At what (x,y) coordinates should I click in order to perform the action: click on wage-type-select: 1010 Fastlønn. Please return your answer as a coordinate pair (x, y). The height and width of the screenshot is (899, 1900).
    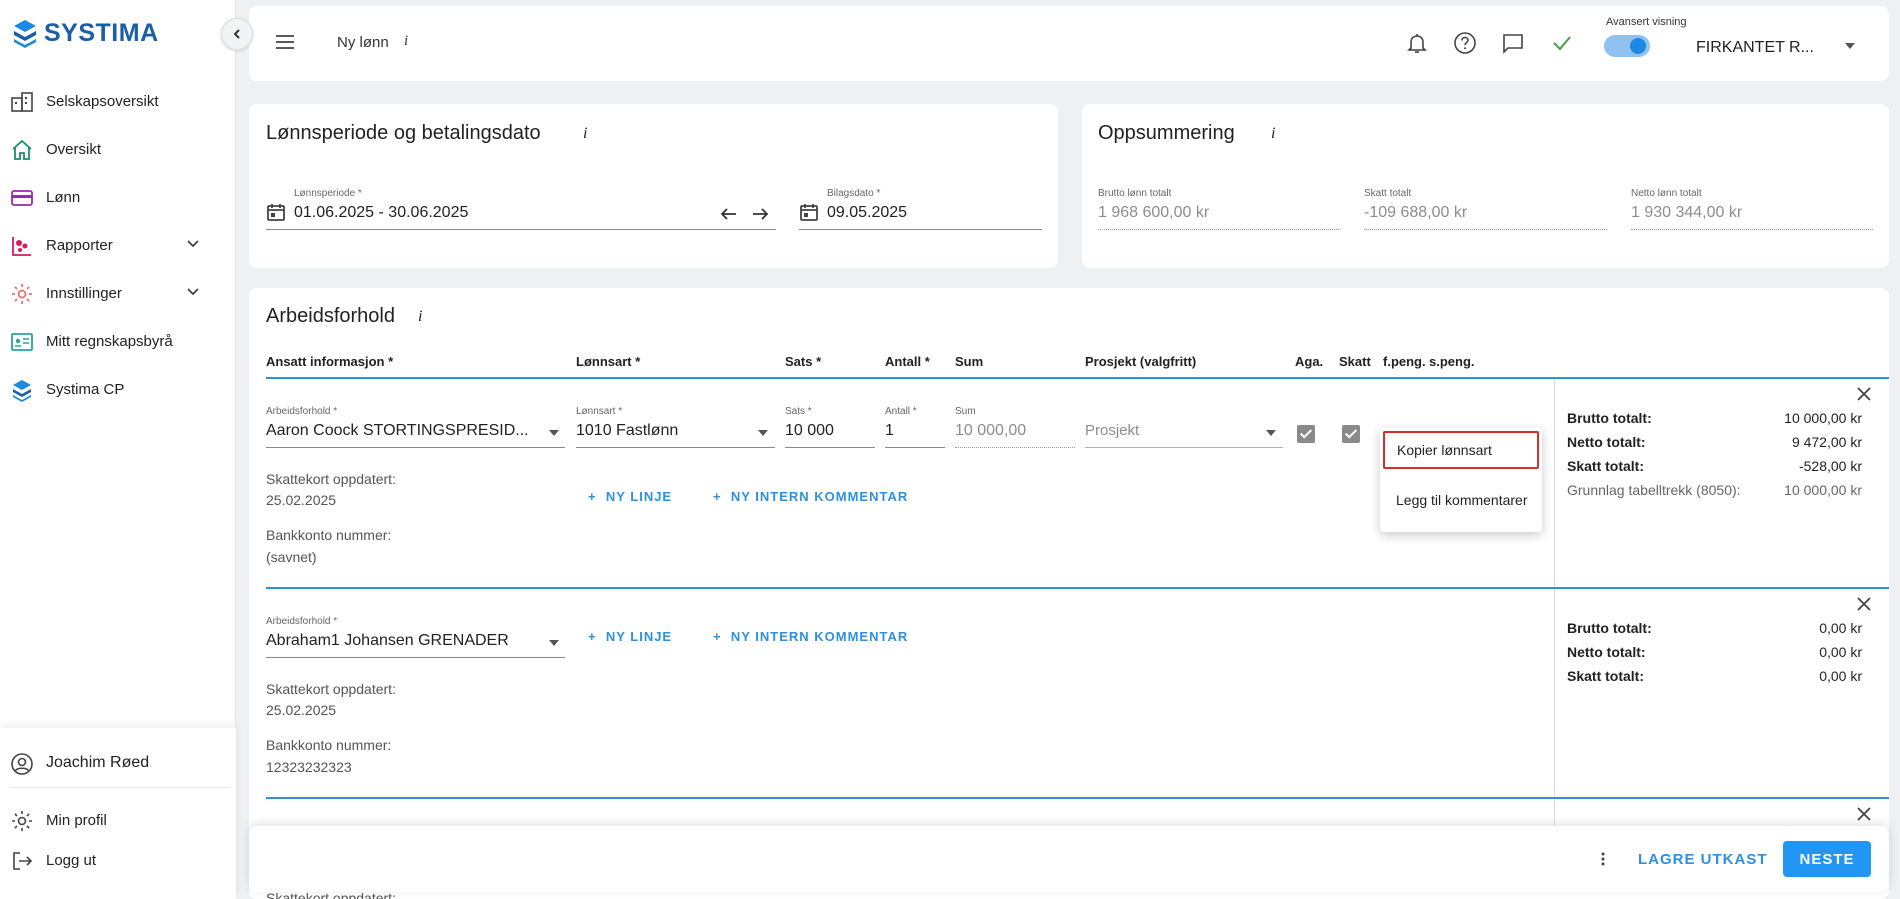
    Looking at the image, I should click on (627, 431).